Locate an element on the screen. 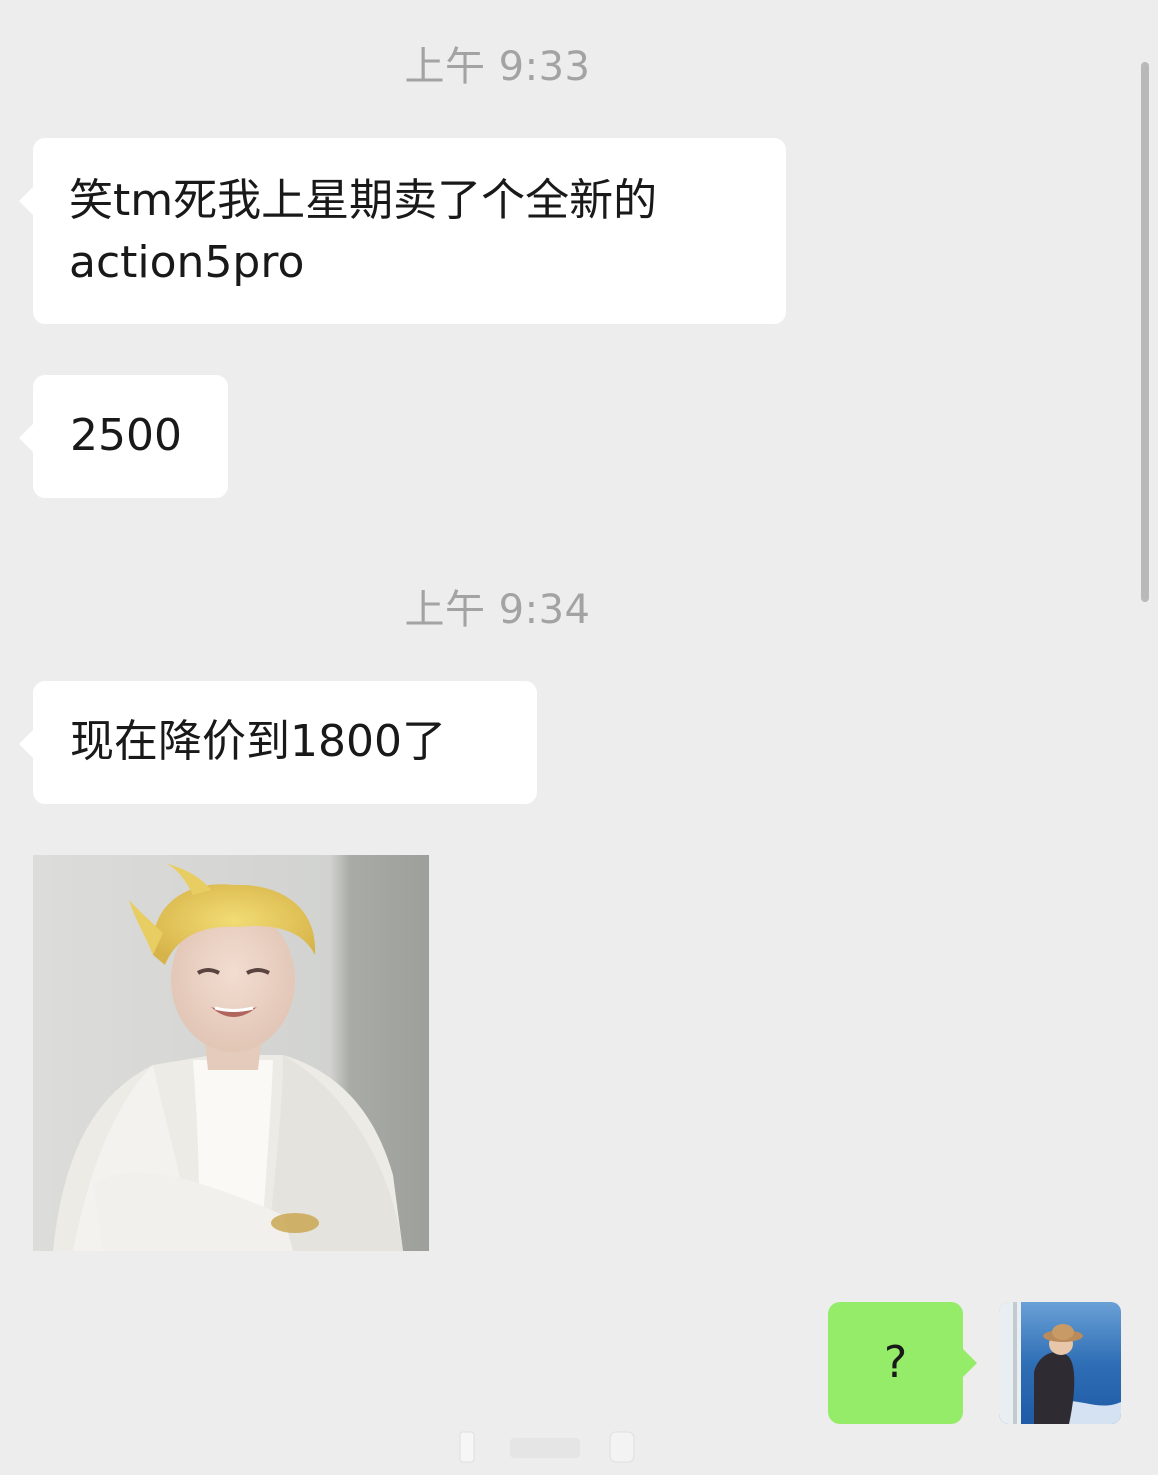  incoming-message-bubble: 2500 is located at coordinates (123, 436).